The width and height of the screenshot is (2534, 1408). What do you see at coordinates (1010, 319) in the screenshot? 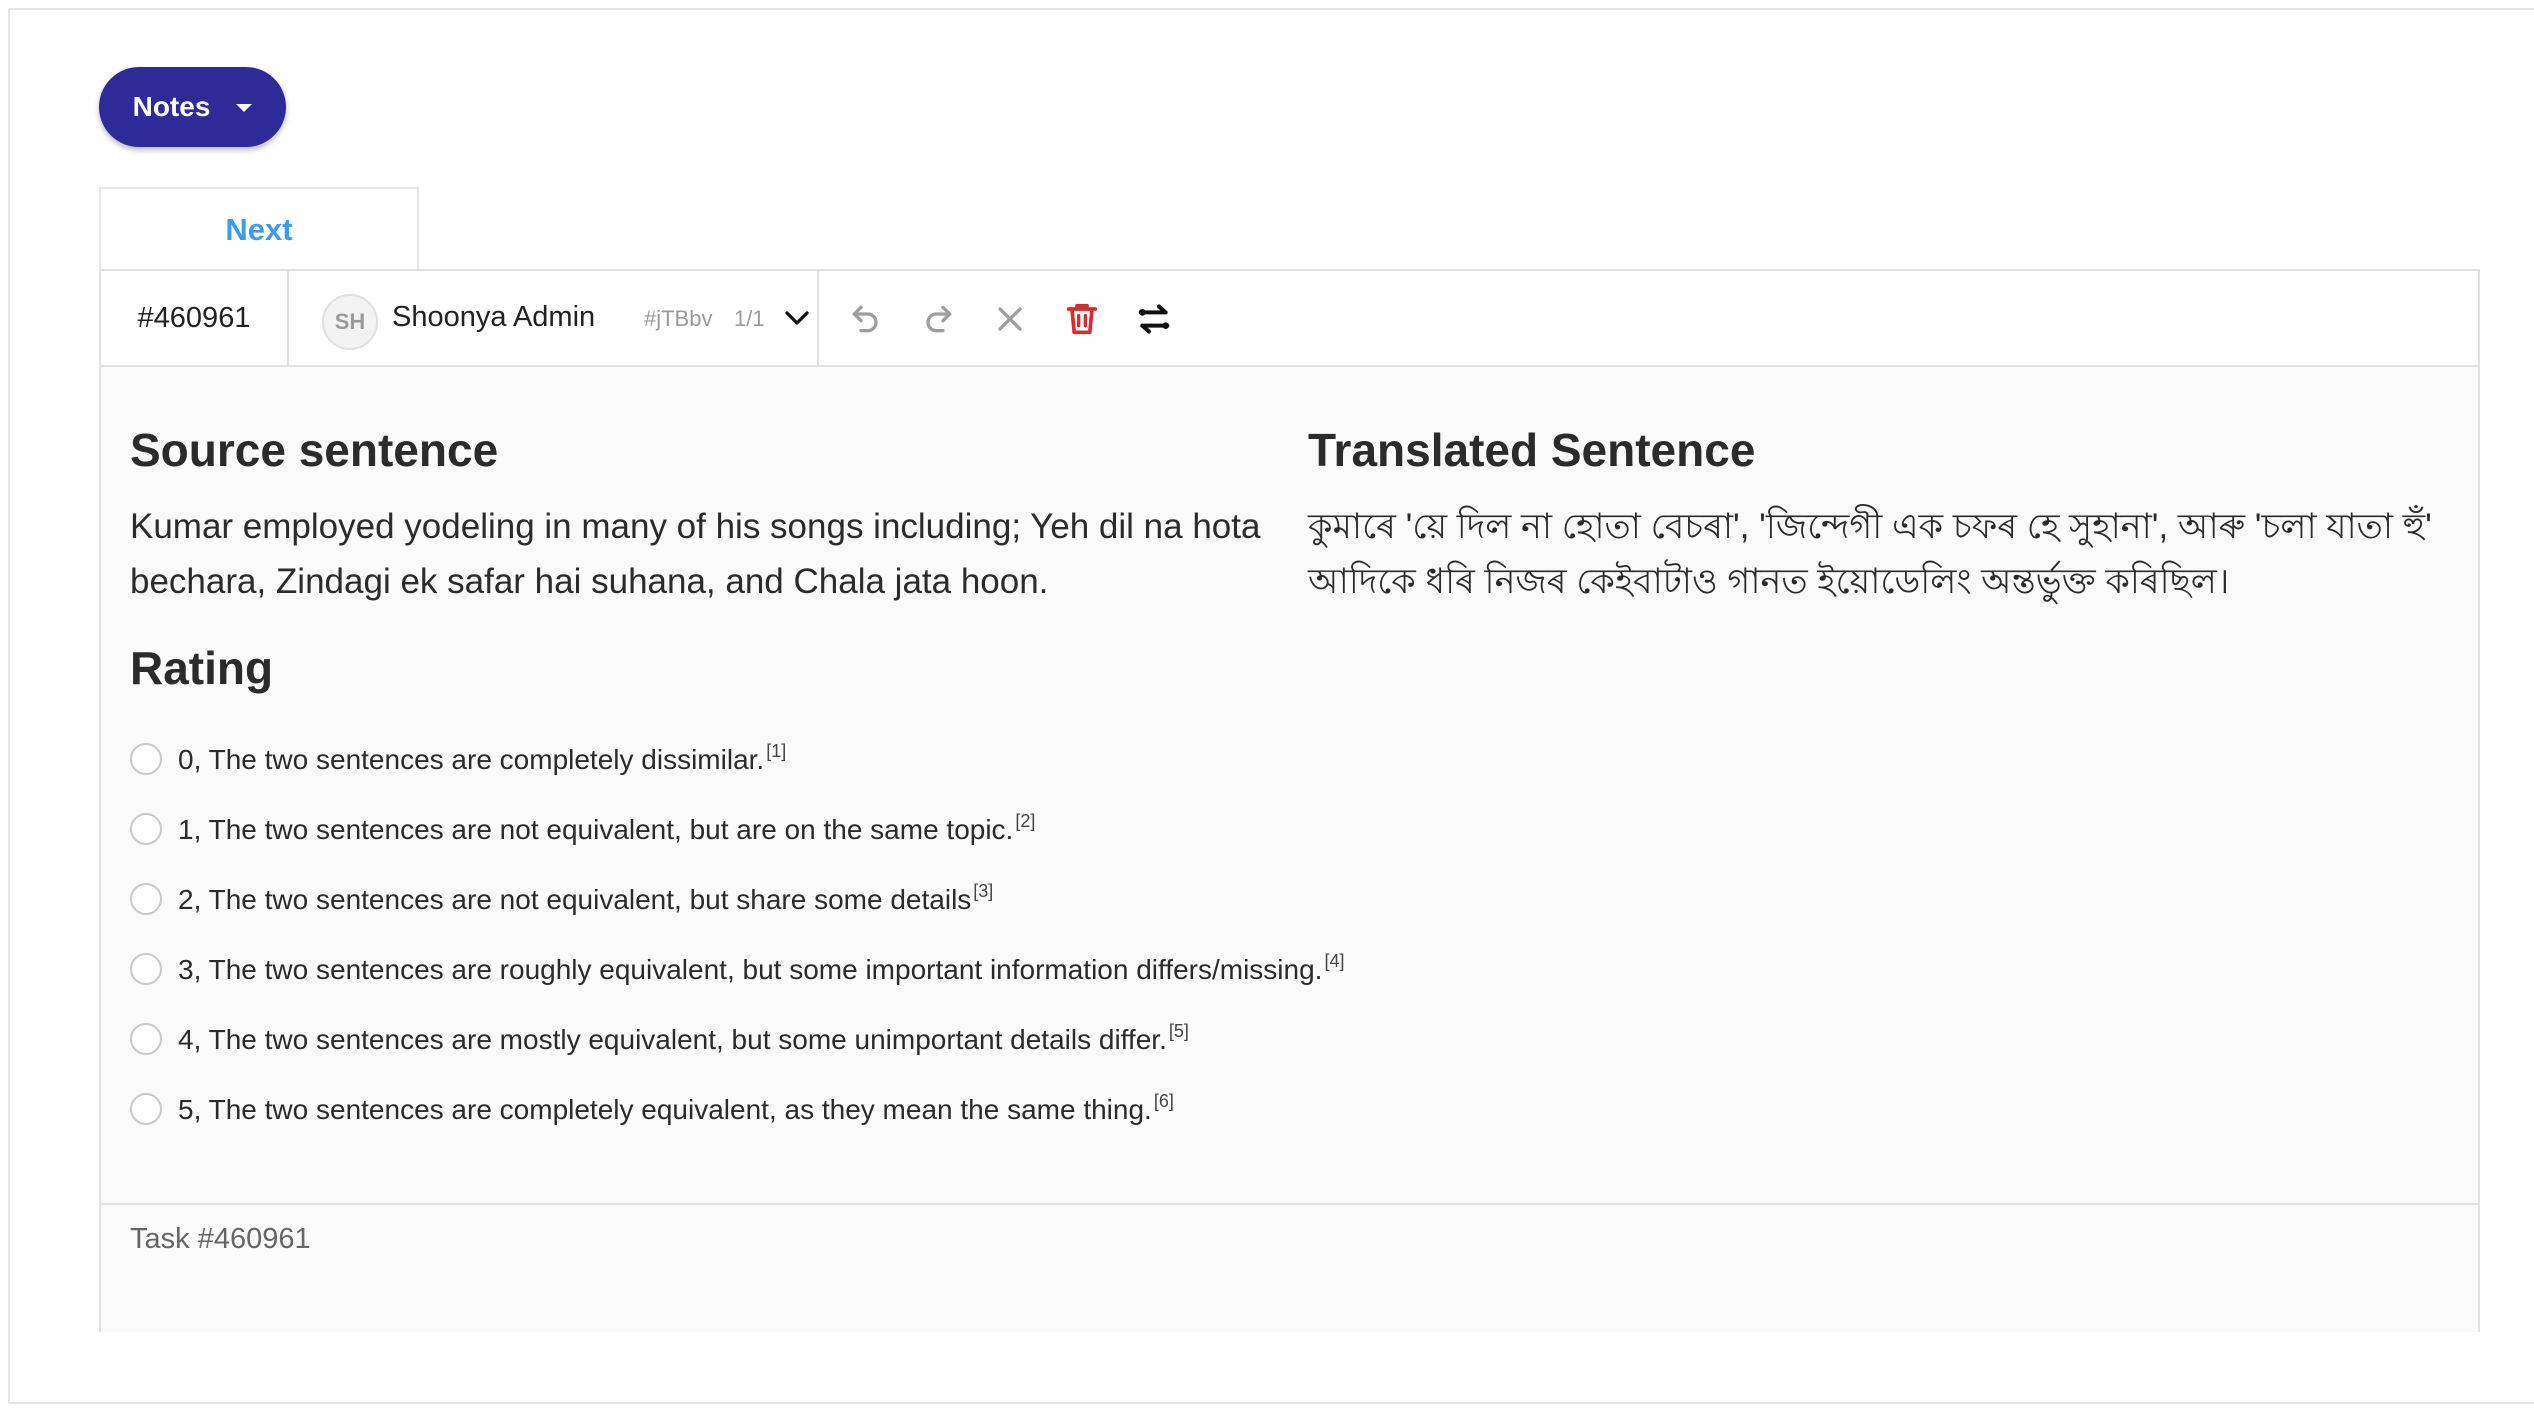
I see `clear-icon` at bounding box center [1010, 319].